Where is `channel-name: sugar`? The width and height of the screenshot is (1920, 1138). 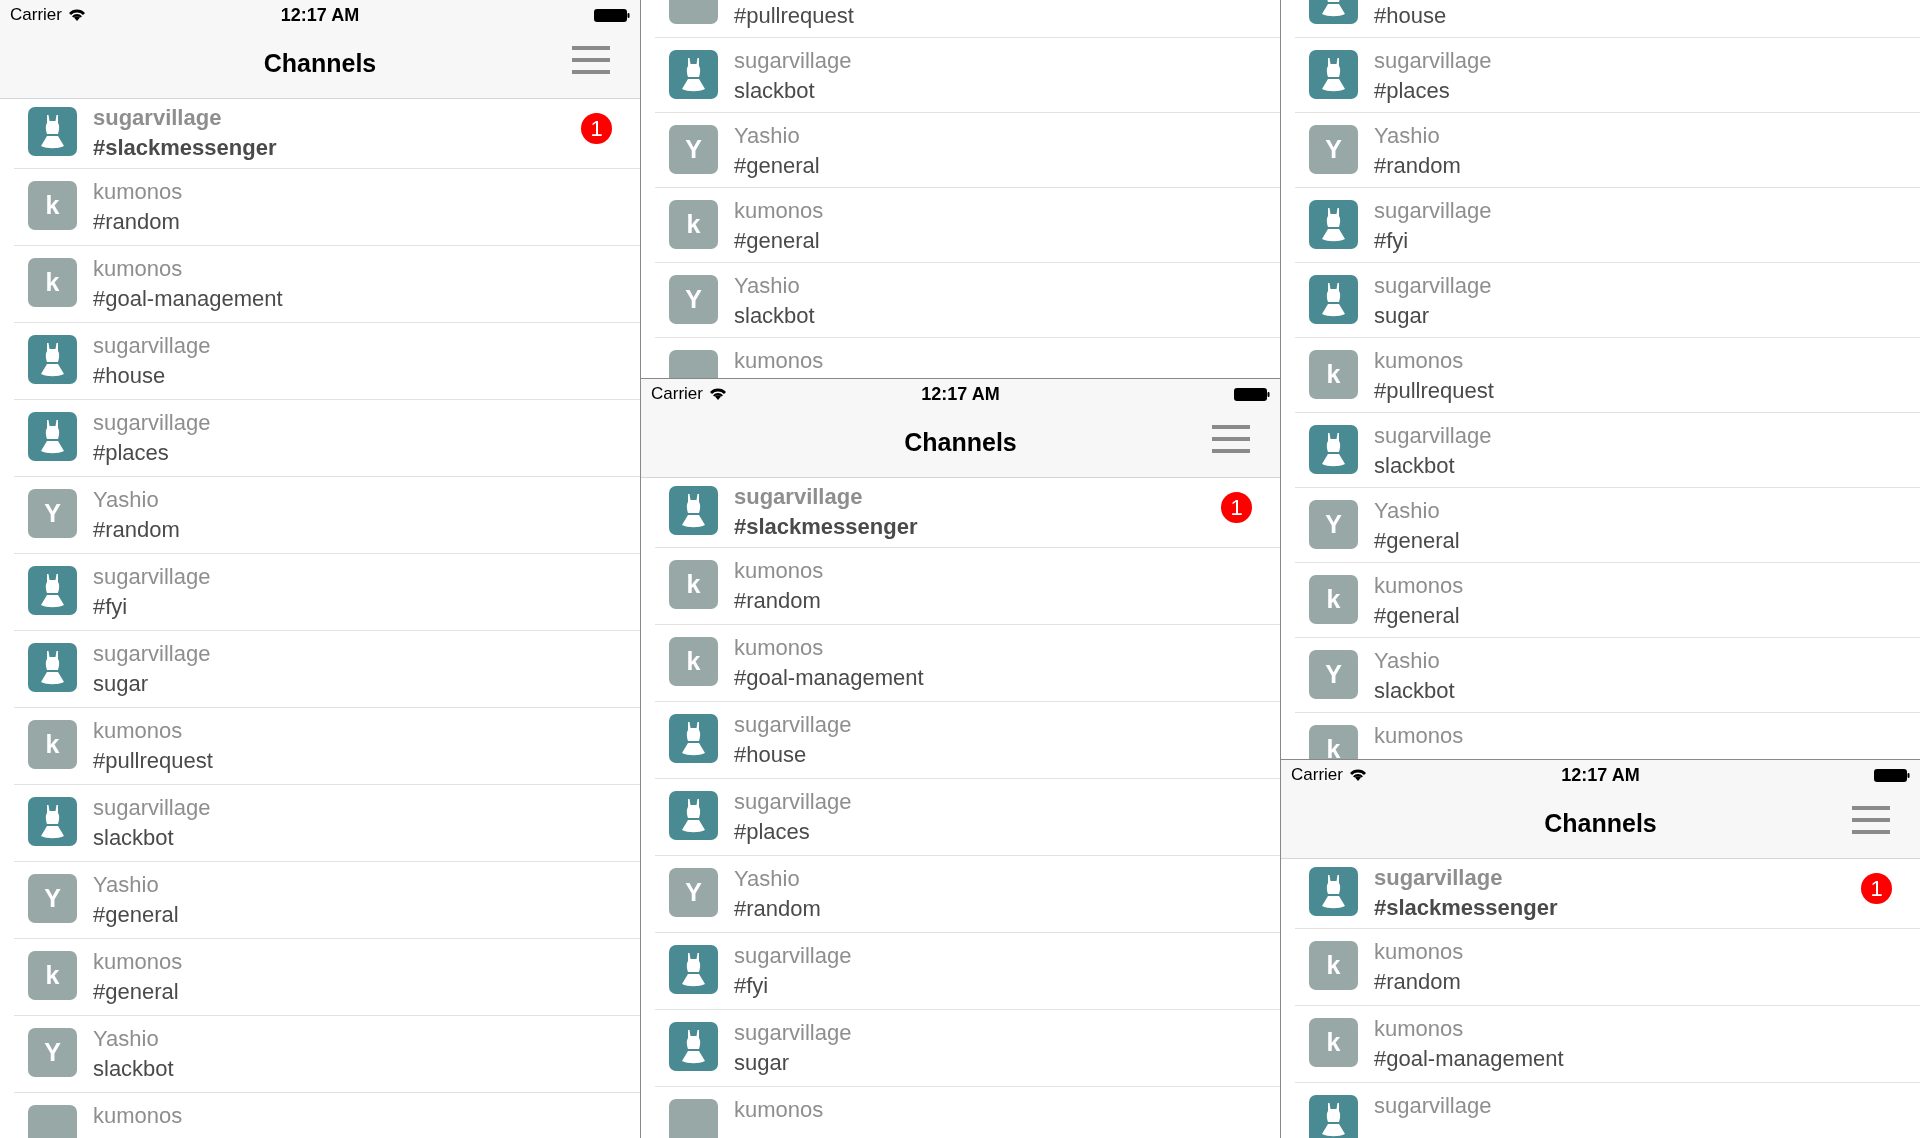 channel-name: sugar is located at coordinates (762, 1063).